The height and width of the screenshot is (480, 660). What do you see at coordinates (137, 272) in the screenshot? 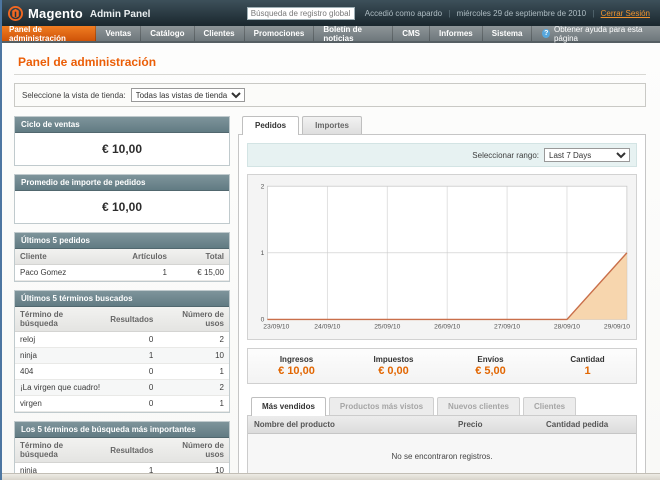
I see `cell-articulos: 1` at bounding box center [137, 272].